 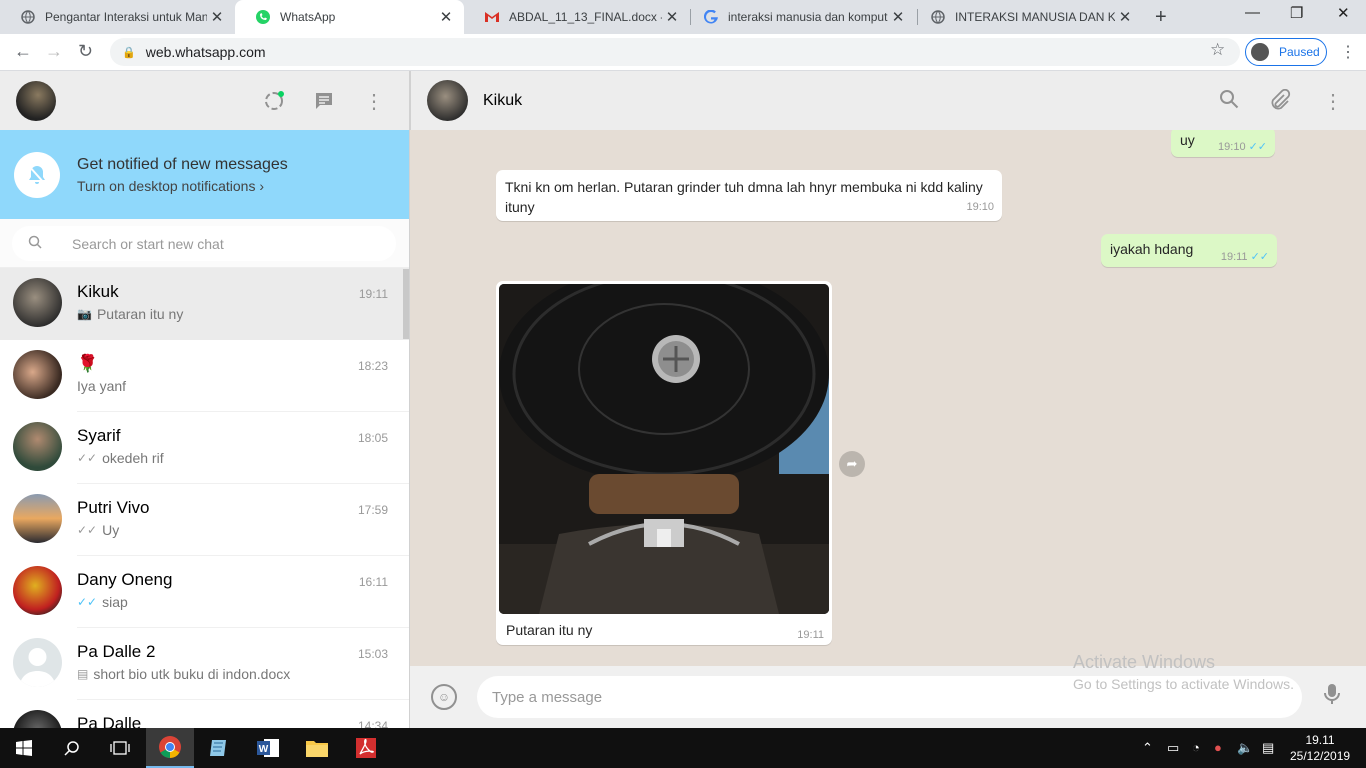 What do you see at coordinates (324, 101) in the screenshot?
I see `new-chat-icon` at bounding box center [324, 101].